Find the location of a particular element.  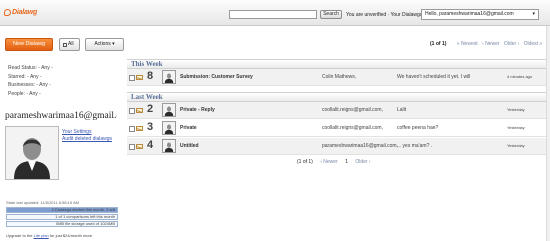

message-subject: Private - Reply is located at coordinates (197, 110).